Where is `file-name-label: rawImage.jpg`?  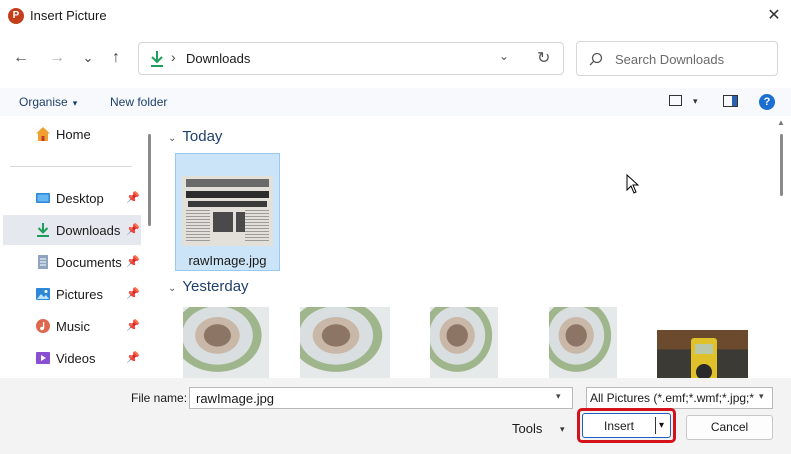 file-name-label: rawImage.jpg is located at coordinates (227, 260).